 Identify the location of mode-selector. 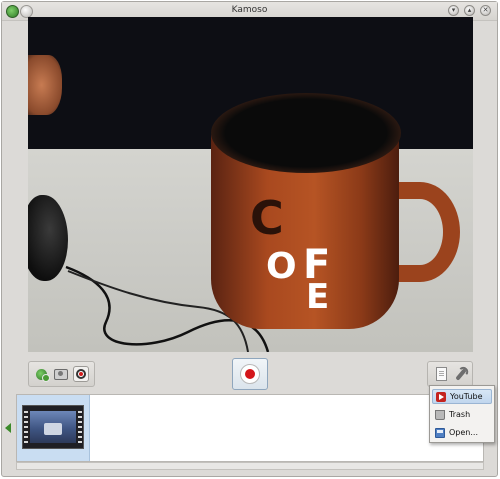
(61, 374).